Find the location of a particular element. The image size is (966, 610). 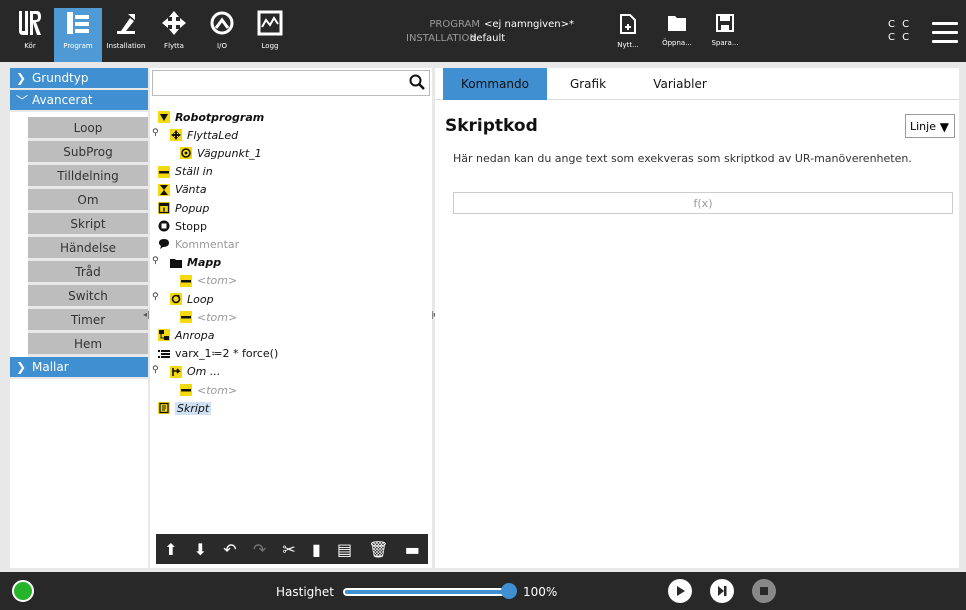

node-button-switch: Switch is located at coordinates (88, 297).